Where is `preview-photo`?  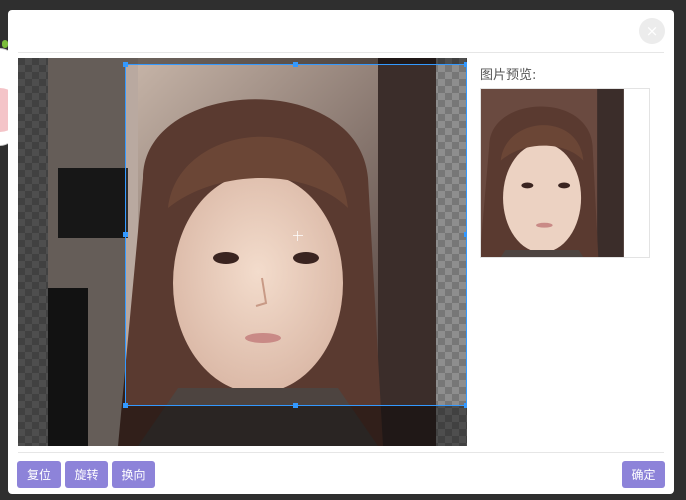
preview-photo is located at coordinates (552, 173).